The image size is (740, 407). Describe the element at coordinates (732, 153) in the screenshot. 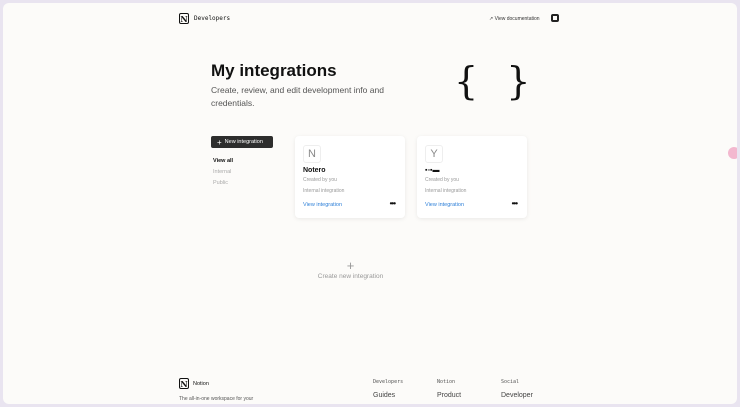

I see `side-widget-button` at that location.